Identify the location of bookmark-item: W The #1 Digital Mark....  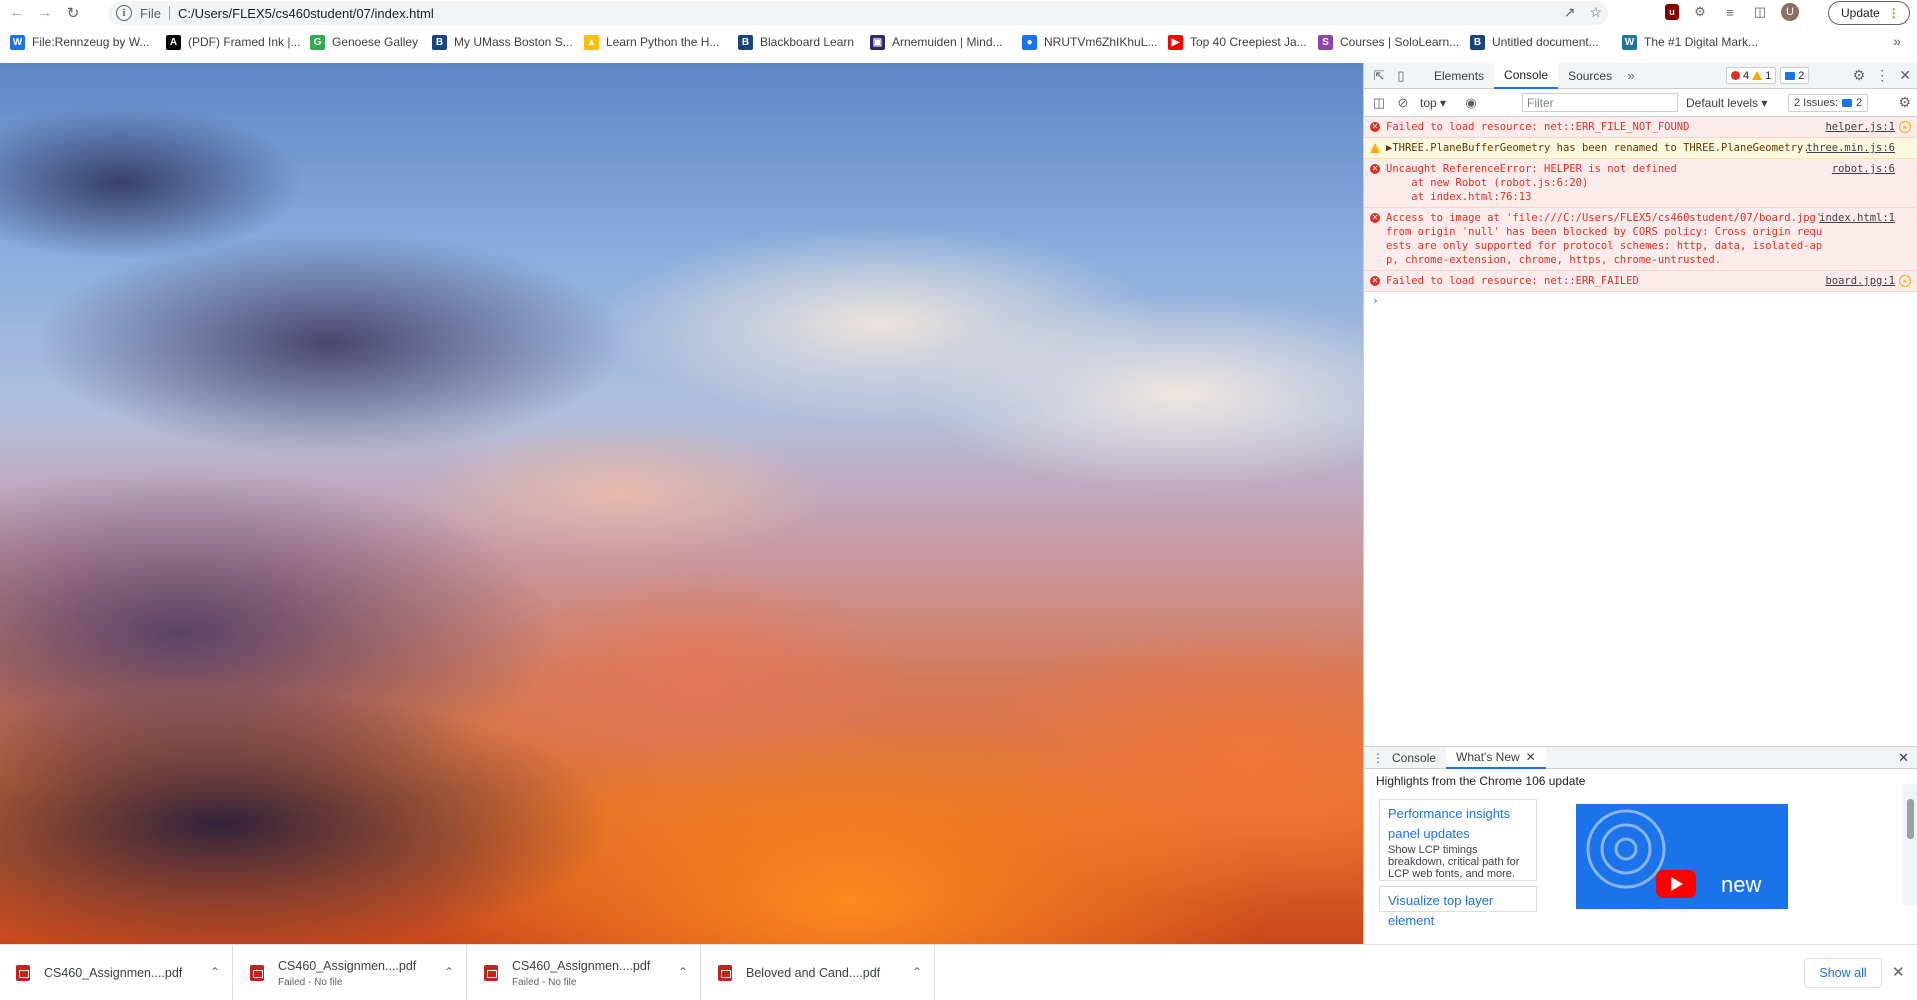
(1690, 42).